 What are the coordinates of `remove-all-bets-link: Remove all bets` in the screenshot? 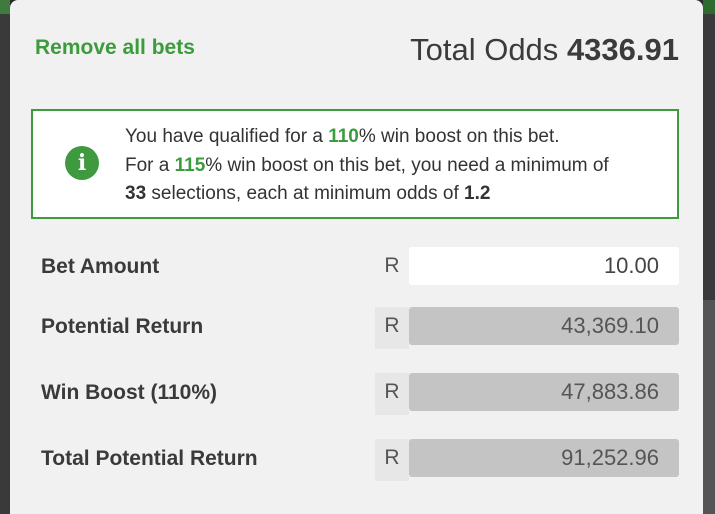 It's located at (115, 48).